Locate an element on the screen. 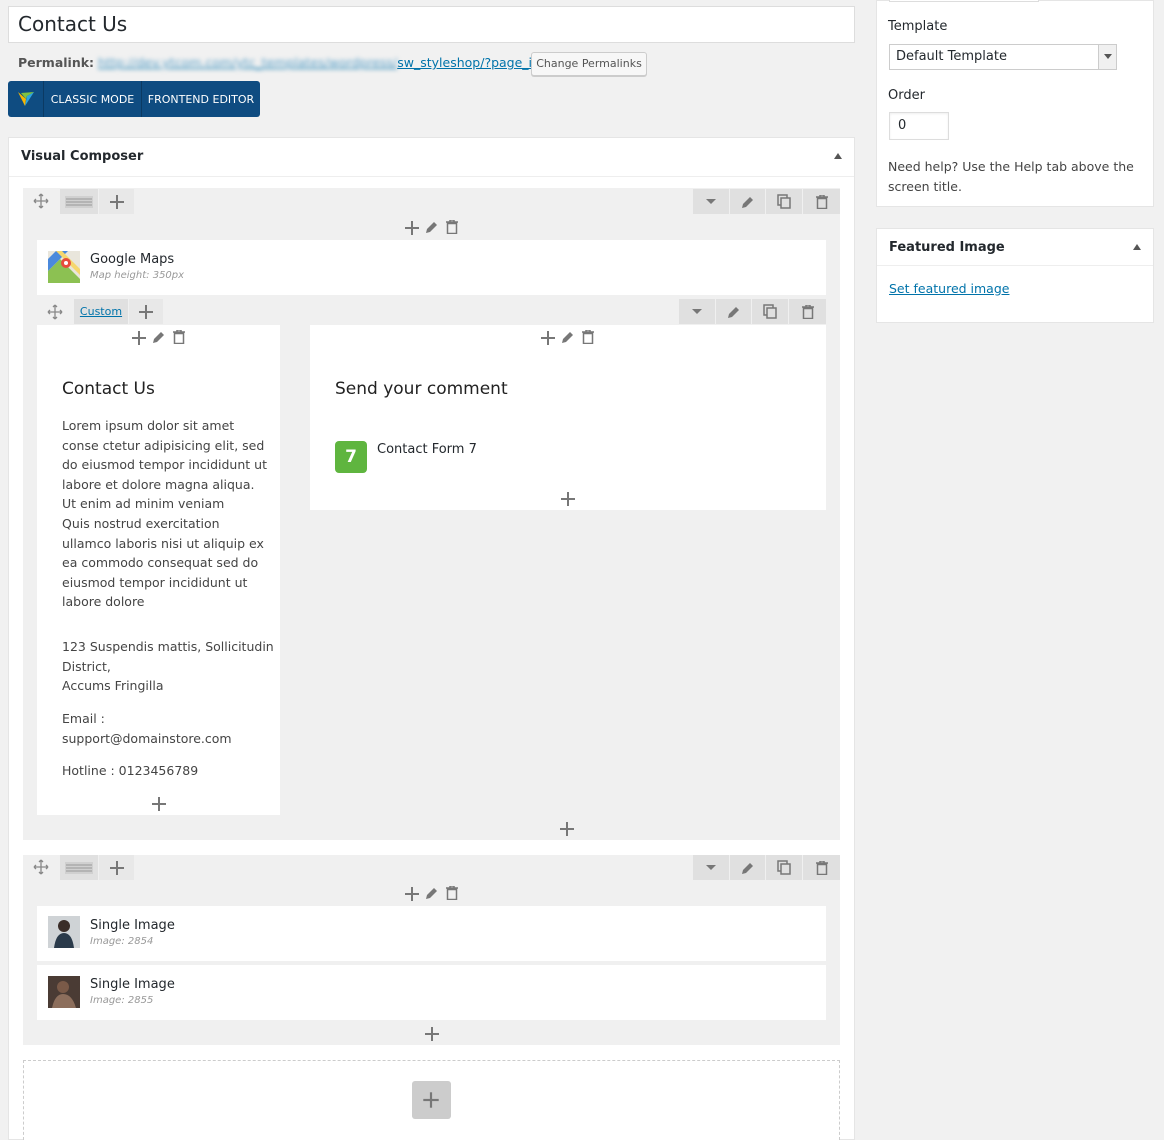 This screenshot has height=1140, width=1164. inner-row-toggle-button is located at coordinates (697, 311).